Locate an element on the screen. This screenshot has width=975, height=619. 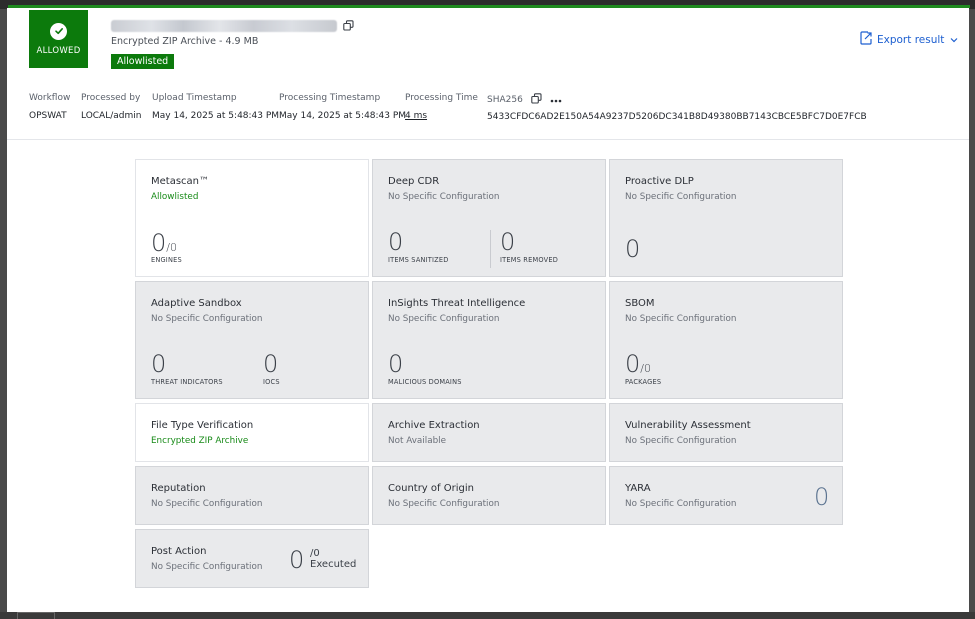
meta-processed-by: Processed by LOCAL/admin is located at coordinates (111, 107).